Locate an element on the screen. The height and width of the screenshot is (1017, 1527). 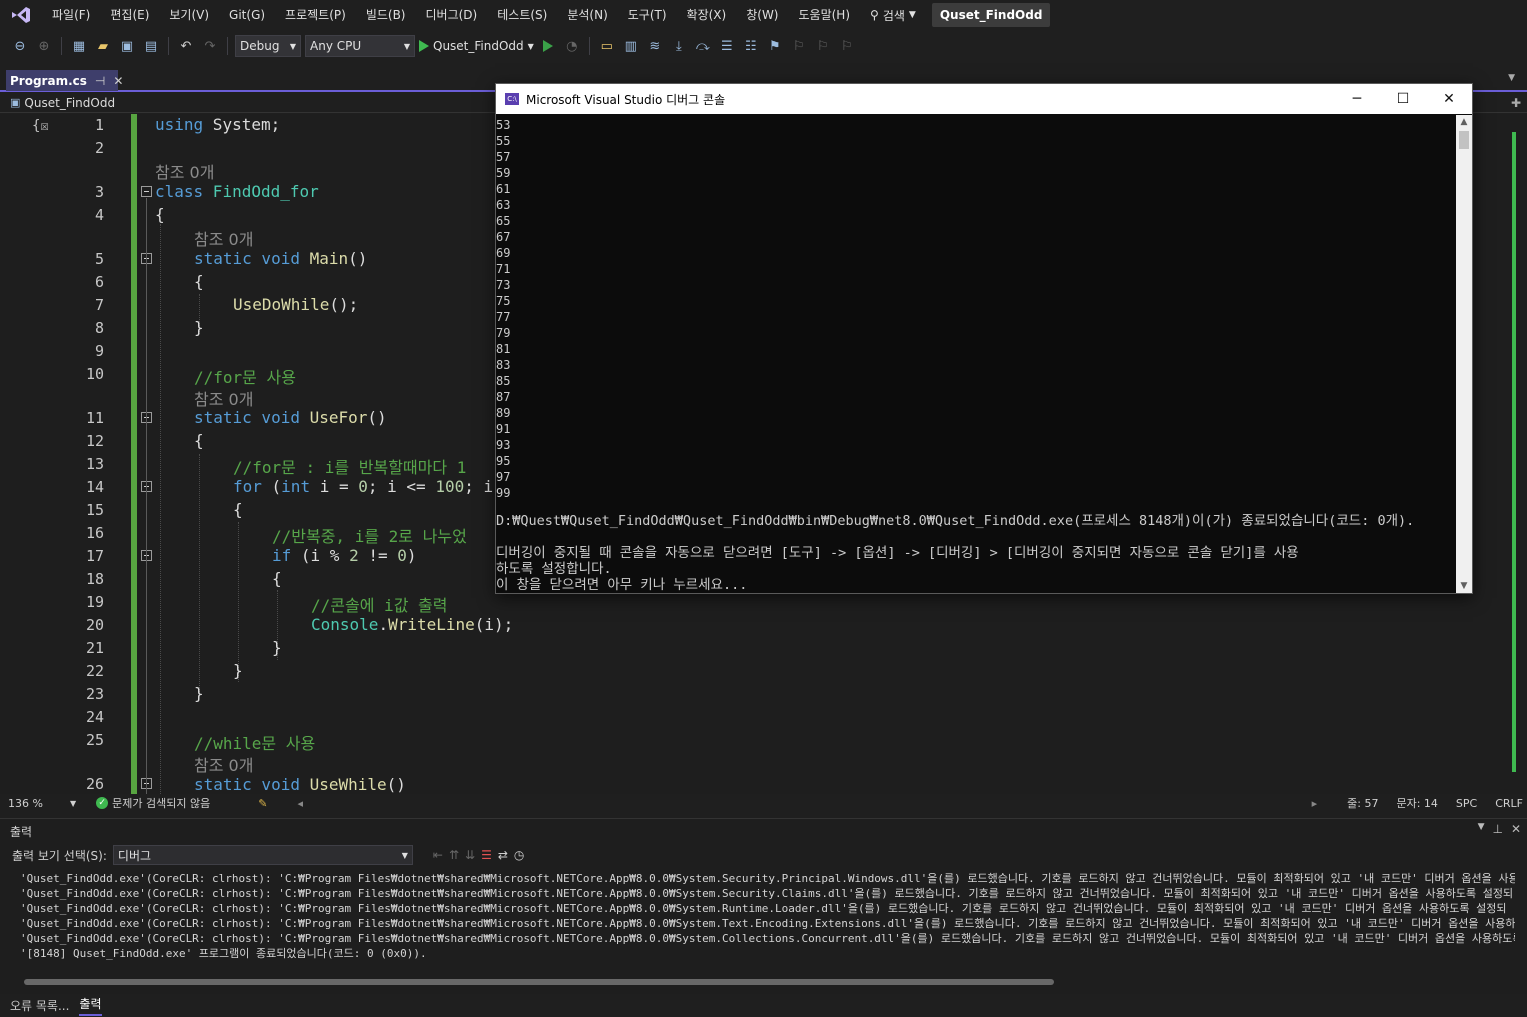
issues-status: 문제가 검색되지 않음 is located at coordinates (161, 803).